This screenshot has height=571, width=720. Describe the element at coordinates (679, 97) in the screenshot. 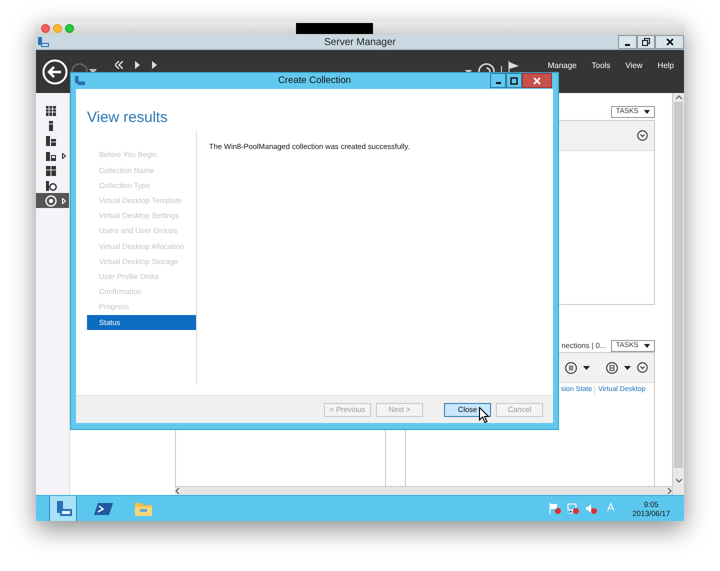

I see `scroll-up-icon` at that location.